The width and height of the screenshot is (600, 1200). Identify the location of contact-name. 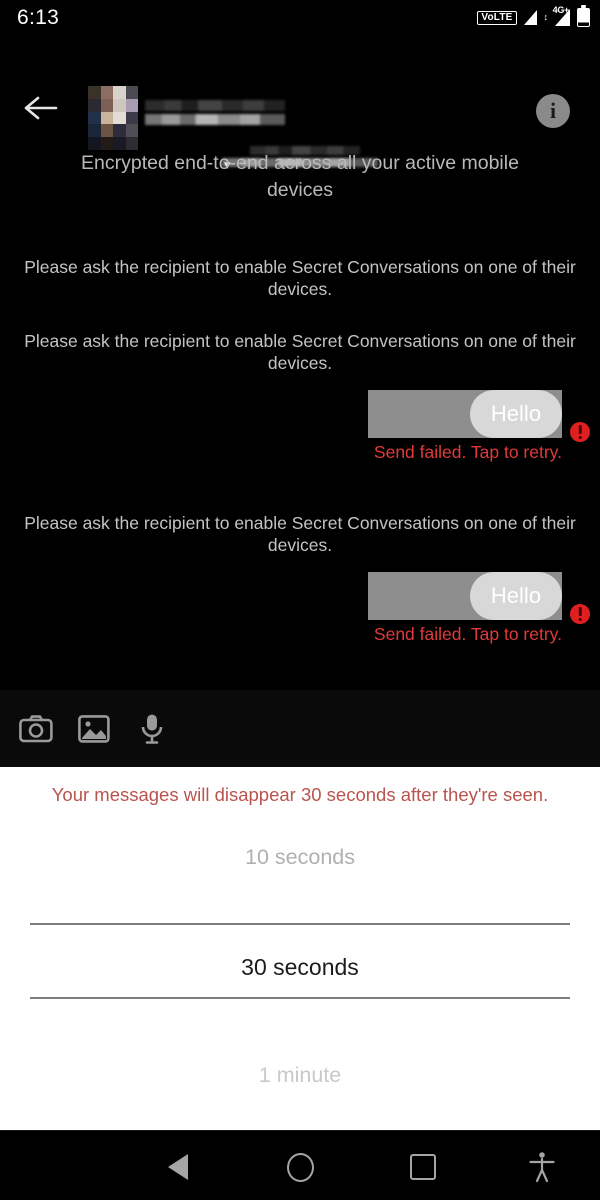
(215, 114).